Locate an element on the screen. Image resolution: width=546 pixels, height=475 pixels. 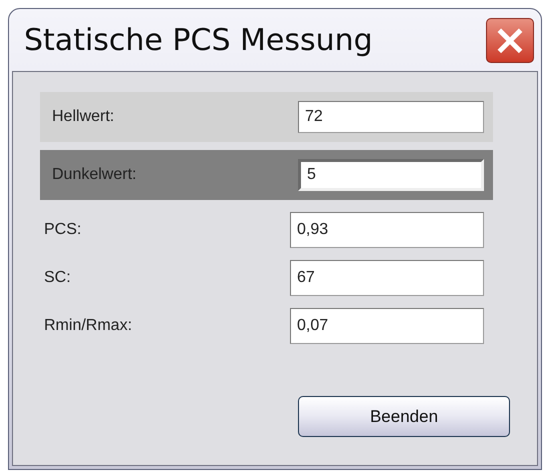
input-field: 0,93 is located at coordinates (387, 230).